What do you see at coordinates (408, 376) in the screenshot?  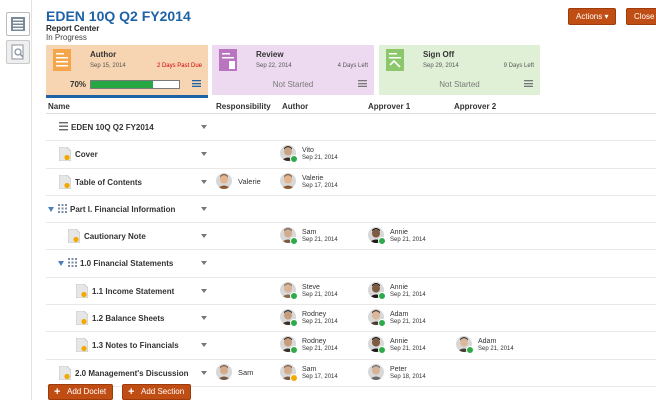 I see `person-date: Sep 18, 2014` at bounding box center [408, 376].